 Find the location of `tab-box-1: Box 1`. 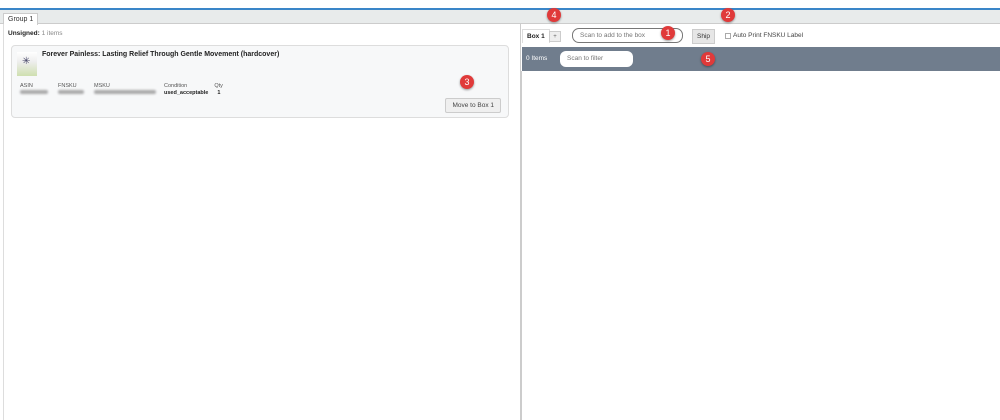

tab-box-1: Box 1 is located at coordinates (536, 36).